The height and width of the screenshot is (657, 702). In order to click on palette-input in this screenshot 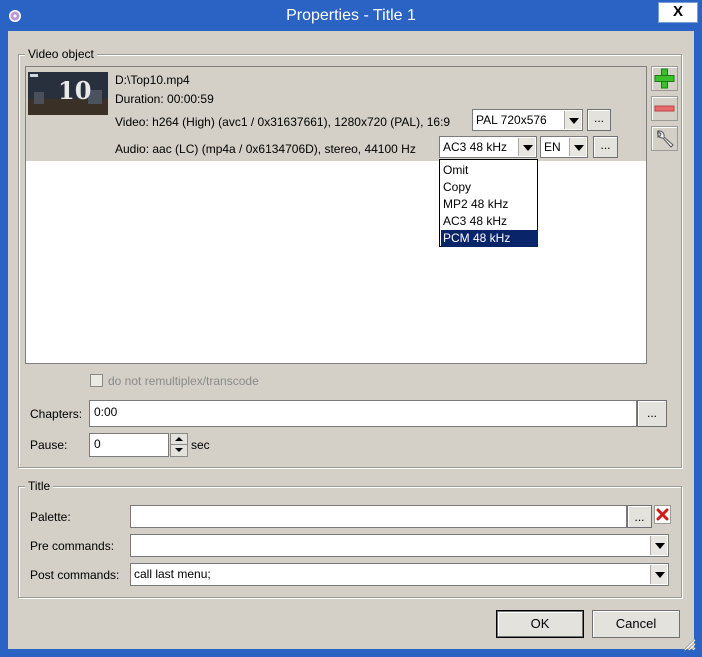, I will do `click(378, 516)`.